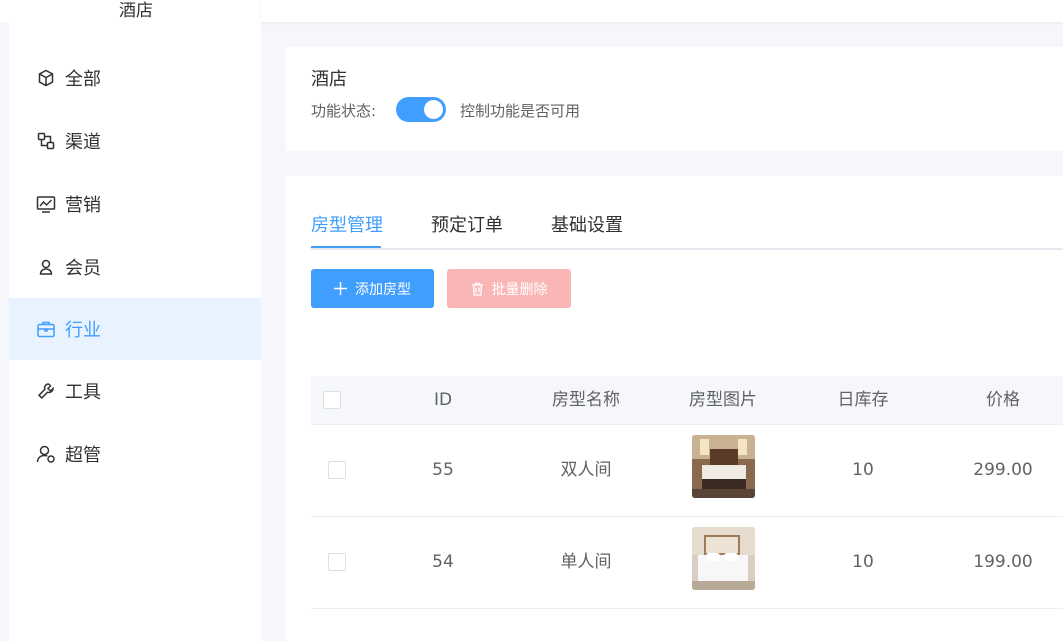  What do you see at coordinates (347, 232) in the screenshot?
I see `tab-room-types: 房型管理` at bounding box center [347, 232].